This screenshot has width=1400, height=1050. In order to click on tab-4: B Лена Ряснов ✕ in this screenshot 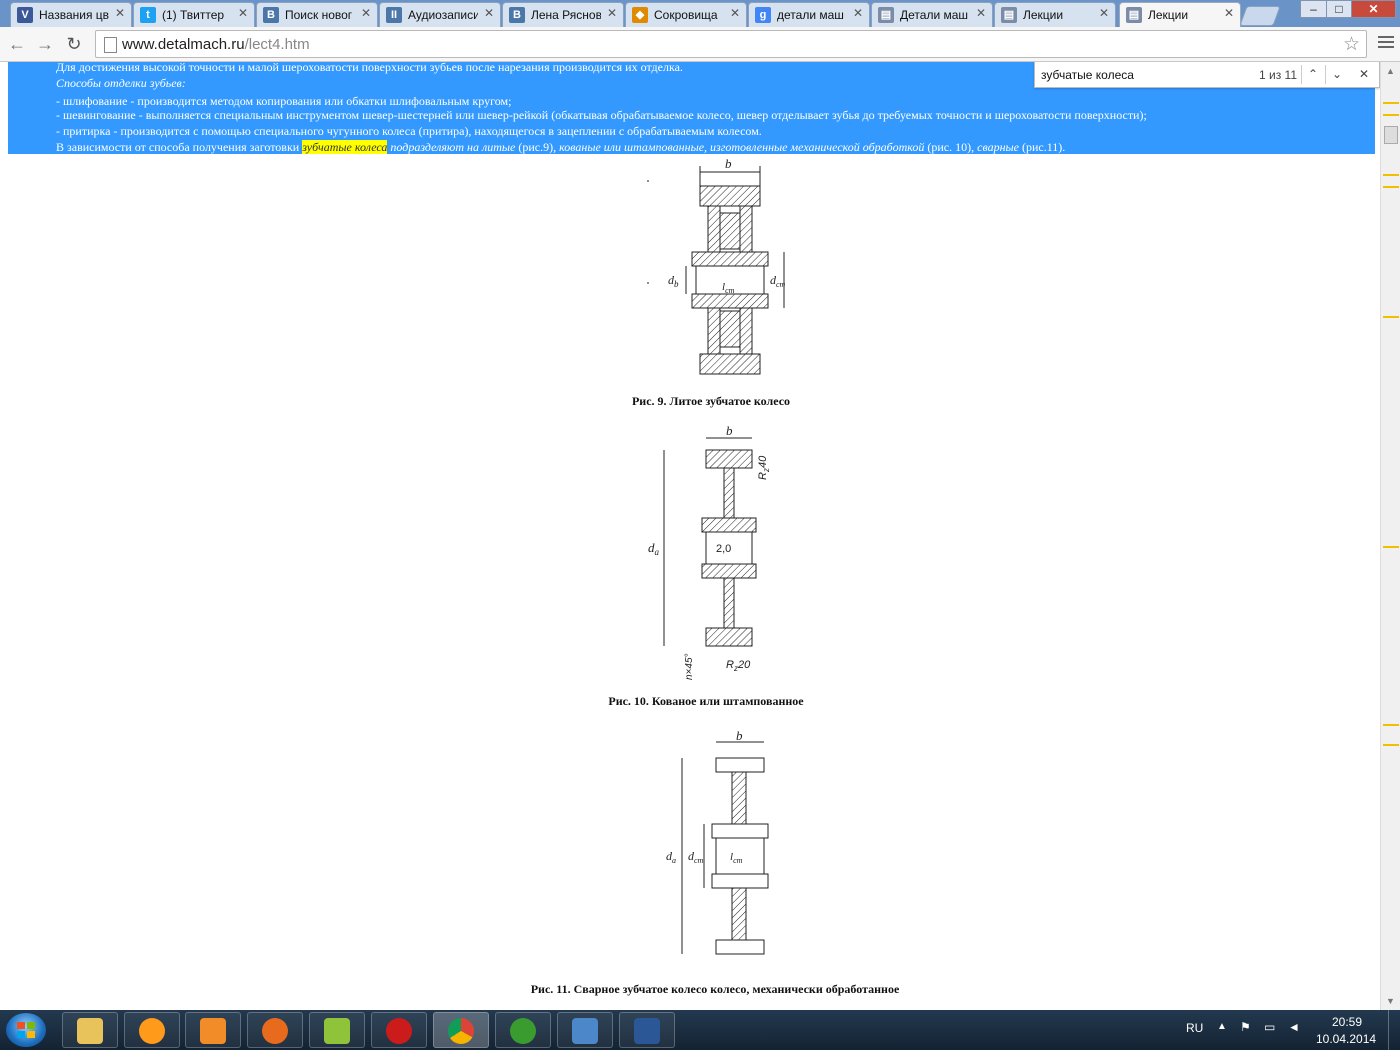, I will do `click(563, 14)`.